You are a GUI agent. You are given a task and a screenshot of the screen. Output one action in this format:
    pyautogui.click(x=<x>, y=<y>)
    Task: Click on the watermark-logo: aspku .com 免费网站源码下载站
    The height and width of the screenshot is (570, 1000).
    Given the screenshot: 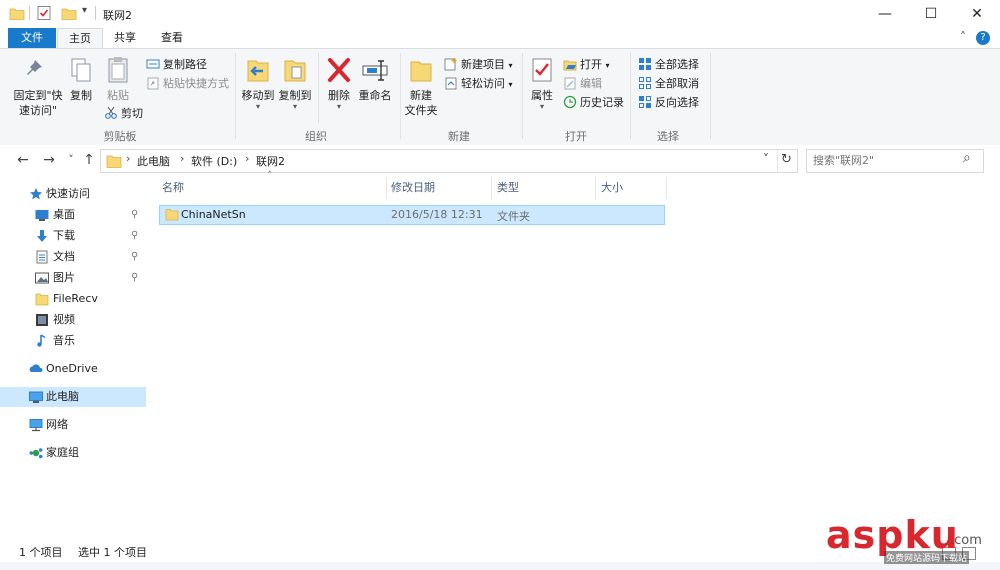 What is the action you would take?
    pyautogui.click(x=911, y=539)
    